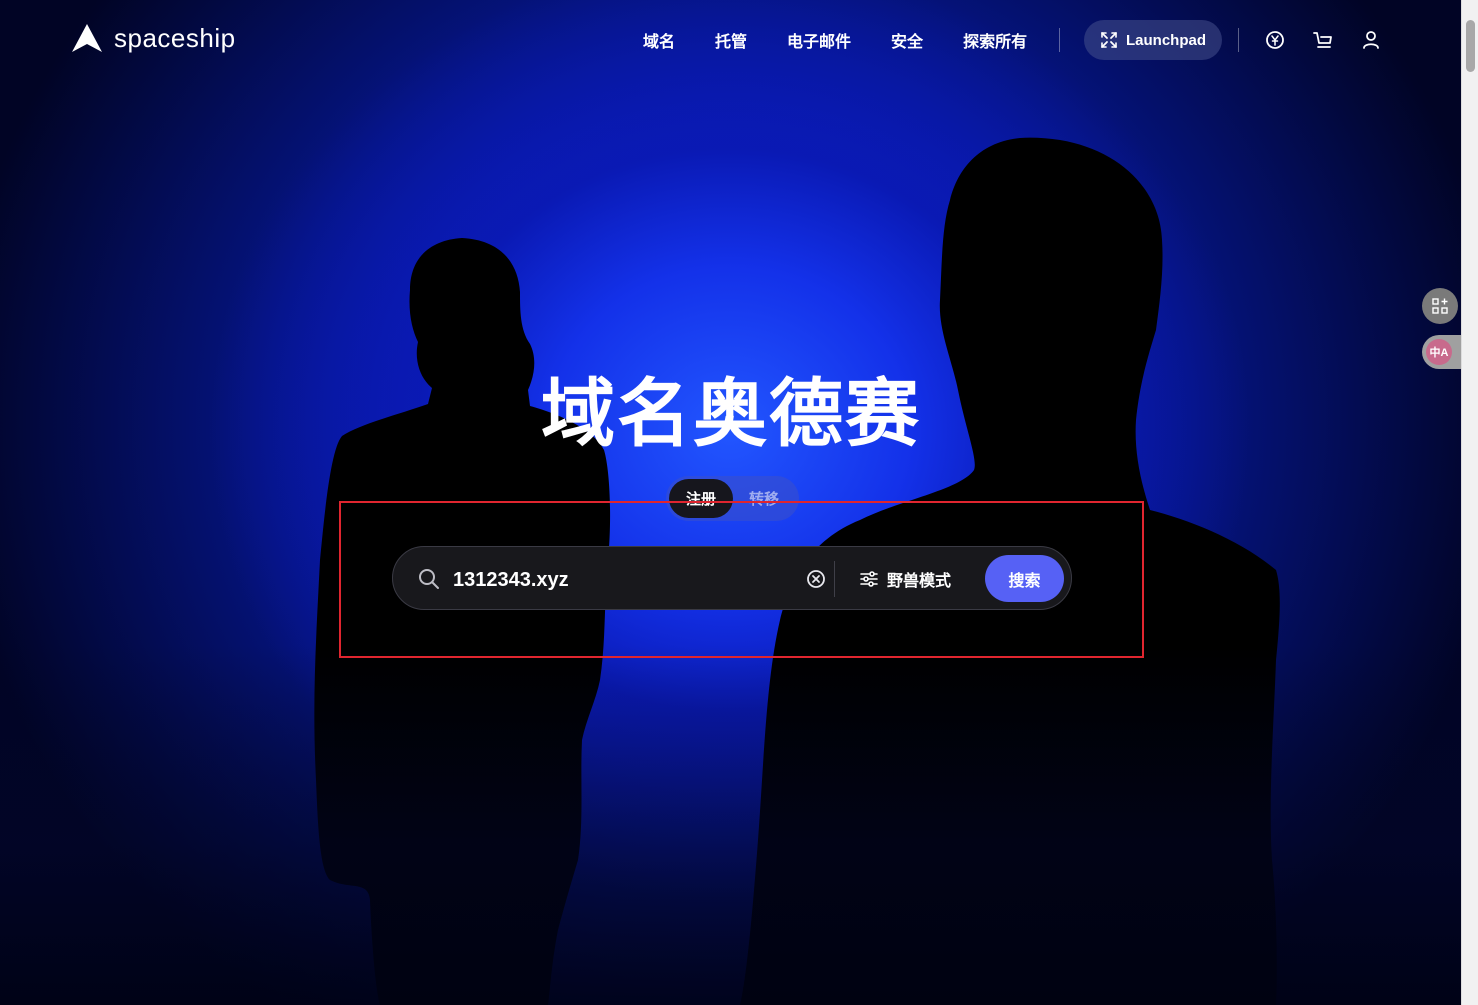 The height and width of the screenshot is (1005, 1478). I want to click on icon-divider, so click(1238, 40).